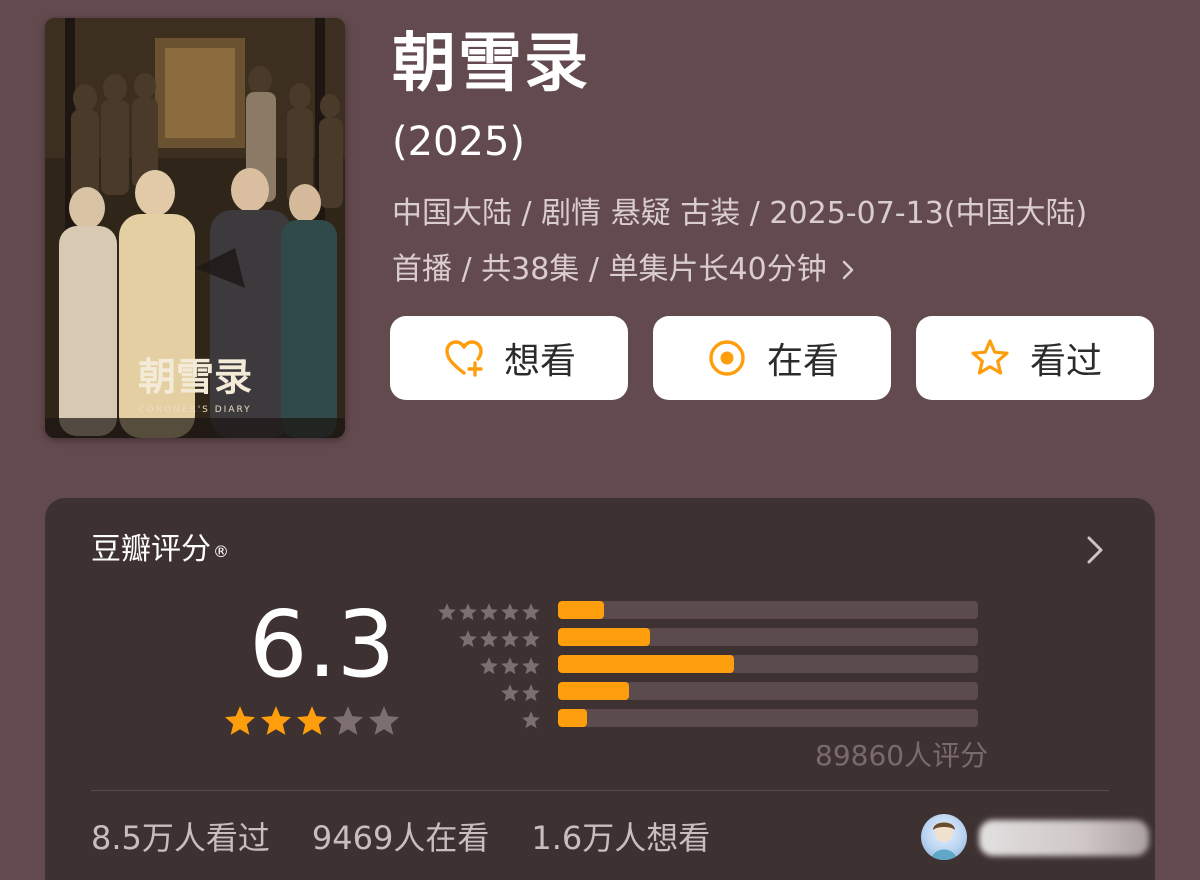 This screenshot has width=1200, height=880. I want to click on audience-stats: 8.5万人看过 9469人在看 1.6万人想看, so click(400, 838).